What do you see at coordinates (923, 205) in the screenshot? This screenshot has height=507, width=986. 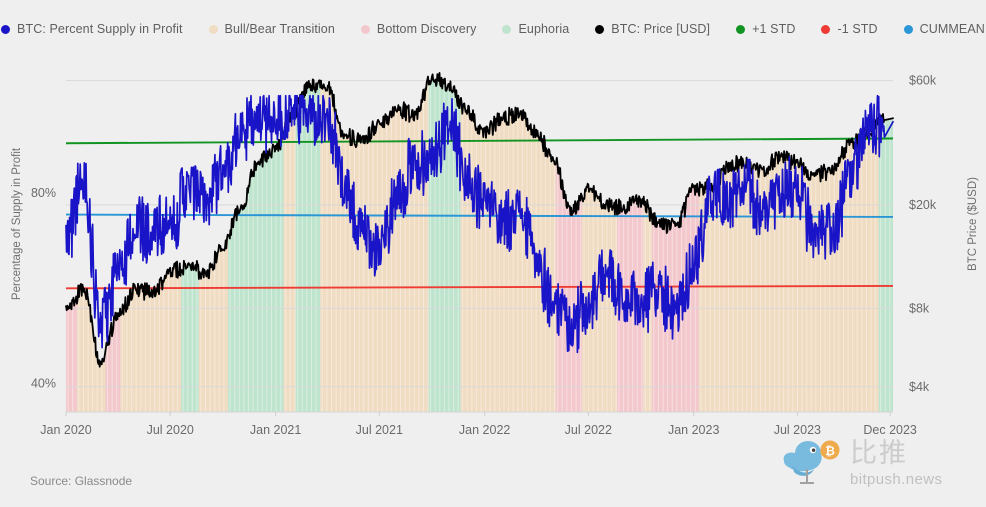 I see `right-axis-tick: $20k` at bounding box center [923, 205].